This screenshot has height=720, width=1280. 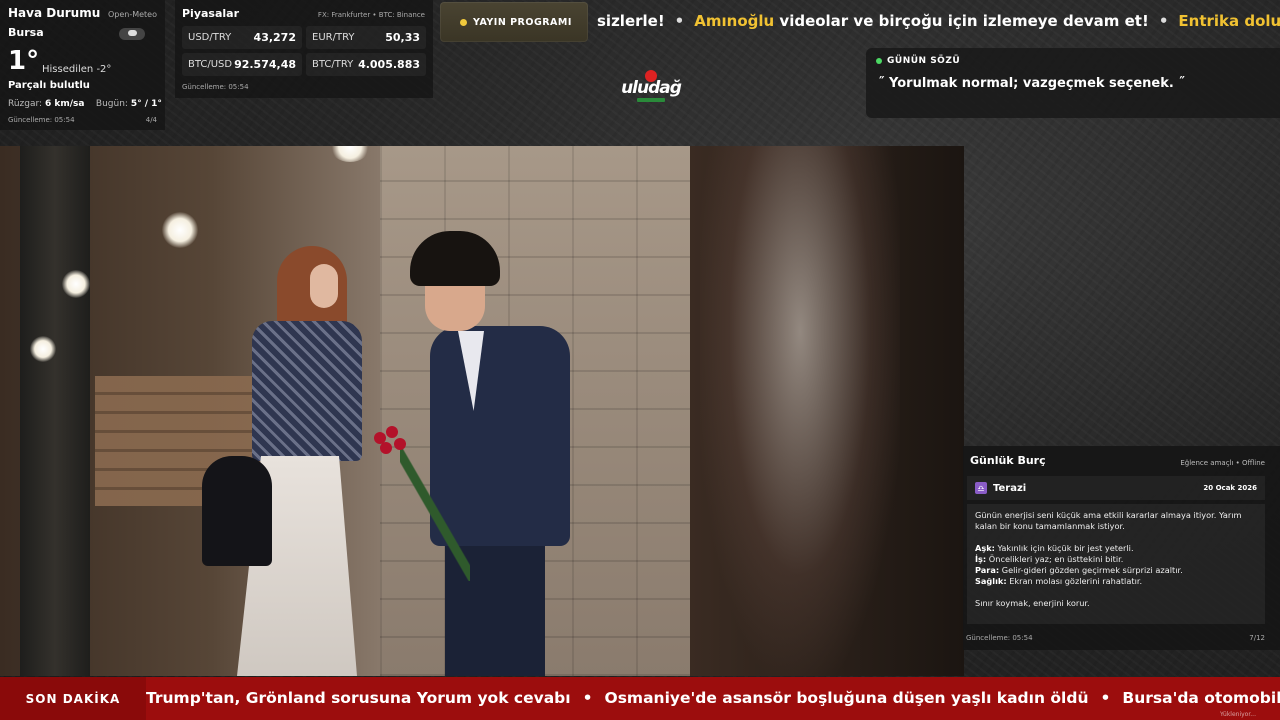 What do you see at coordinates (210, 64) in the screenshot?
I see `market-label: BTC/USD` at bounding box center [210, 64].